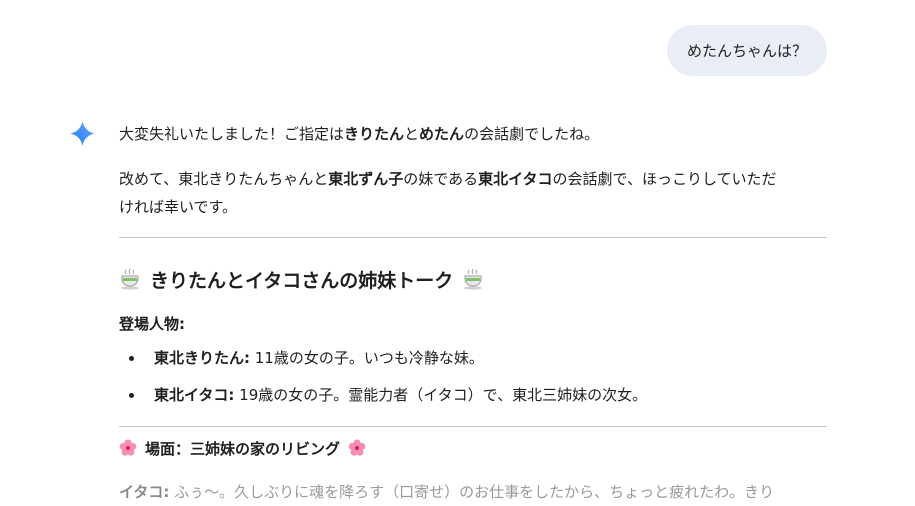 The image size is (915, 506). I want to click on dialogue-text: ふぅ〜。久しぶりに魂を降ろす（口寄せ）のお仕事をしたから、ちょっと疲れたわ。きり, so click(472, 492).